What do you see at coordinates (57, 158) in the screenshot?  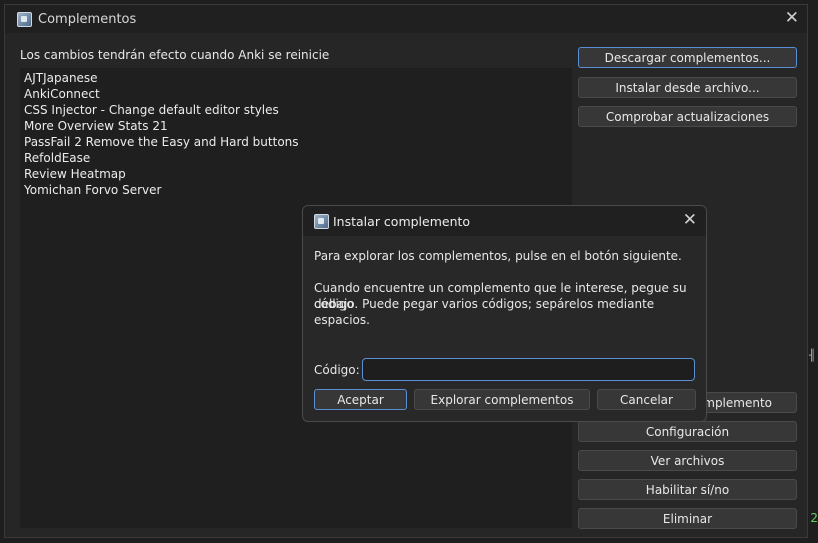 I see `list-item: RefoldEase` at bounding box center [57, 158].